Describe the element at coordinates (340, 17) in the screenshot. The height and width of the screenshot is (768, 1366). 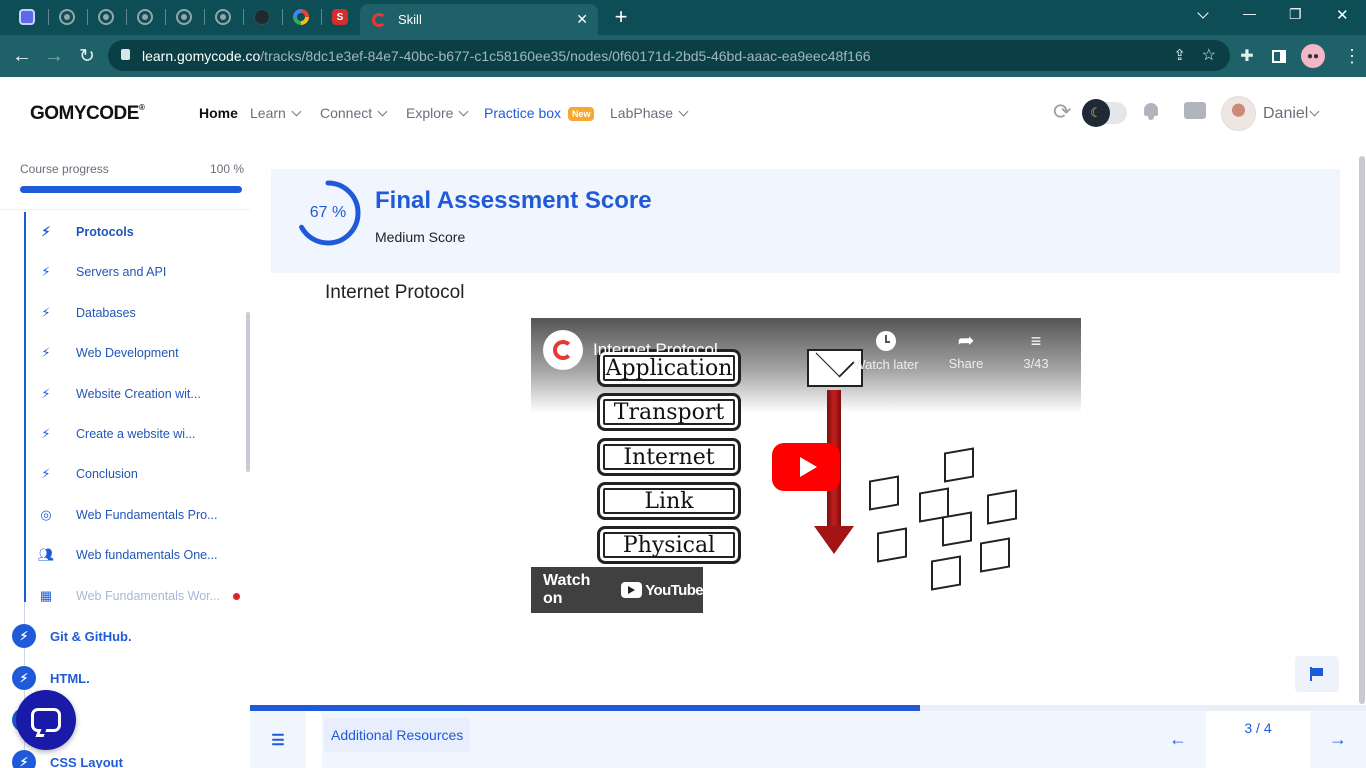
I see `tab-favicon-red: S` at that location.